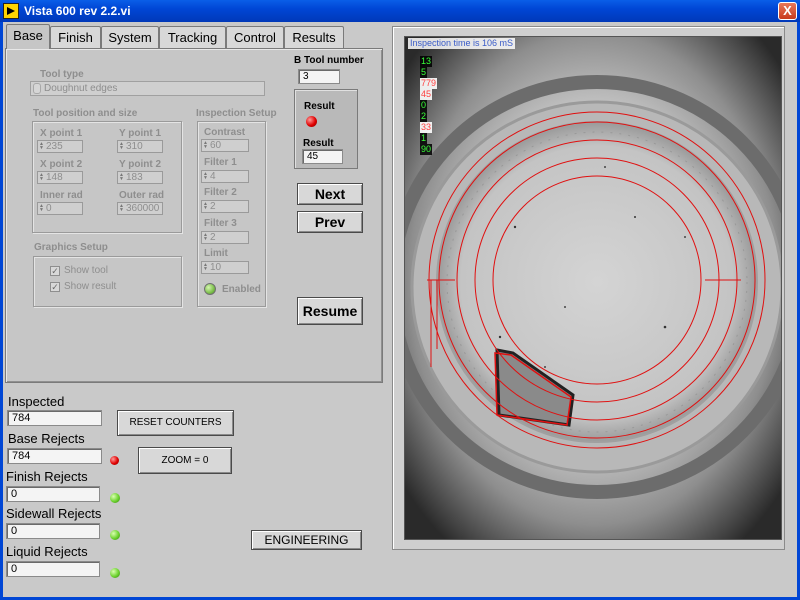 This screenshot has height=600, width=800. Describe the element at coordinates (787, 11) in the screenshot. I see `close-button: X` at that location.